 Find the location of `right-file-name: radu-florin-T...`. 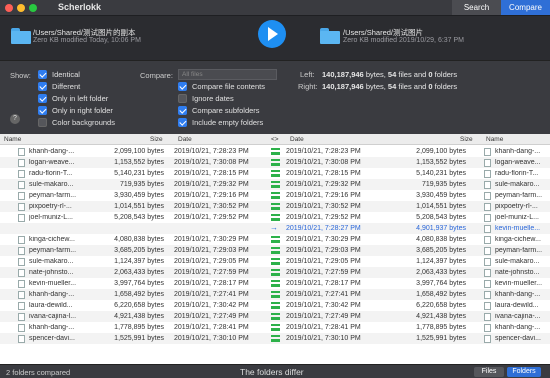

right-file-name: radu-florin-T... is located at coordinates (517, 173).